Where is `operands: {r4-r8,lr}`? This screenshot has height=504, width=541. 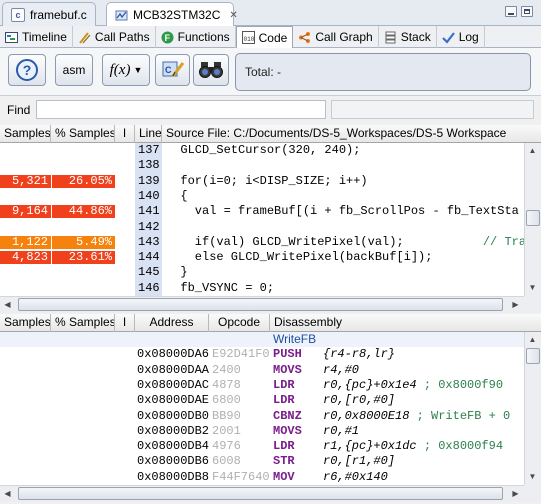
operands: {r4-r8,lr} is located at coordinates (359, 354).